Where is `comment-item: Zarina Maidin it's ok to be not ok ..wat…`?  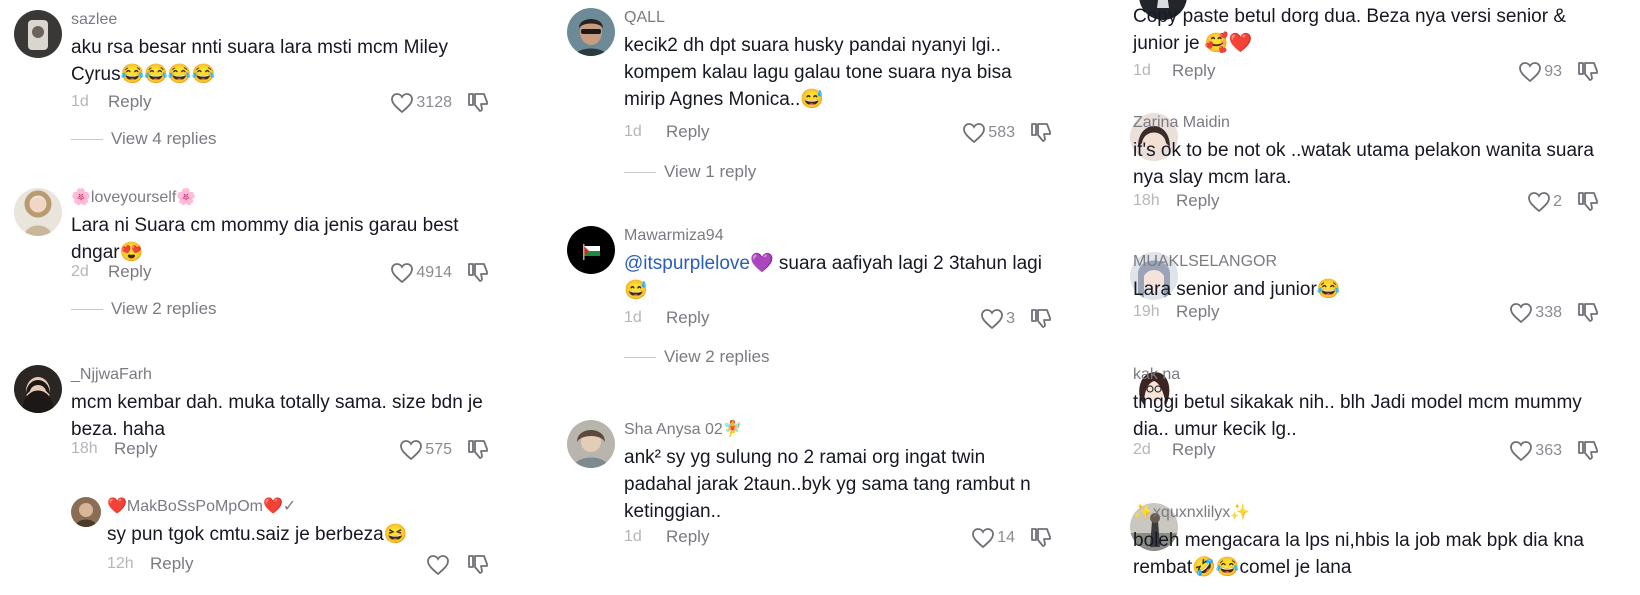
comment-item: Zarina Maidin it's ok to be not ok ..wat… is located at coordinates (1382, 168).